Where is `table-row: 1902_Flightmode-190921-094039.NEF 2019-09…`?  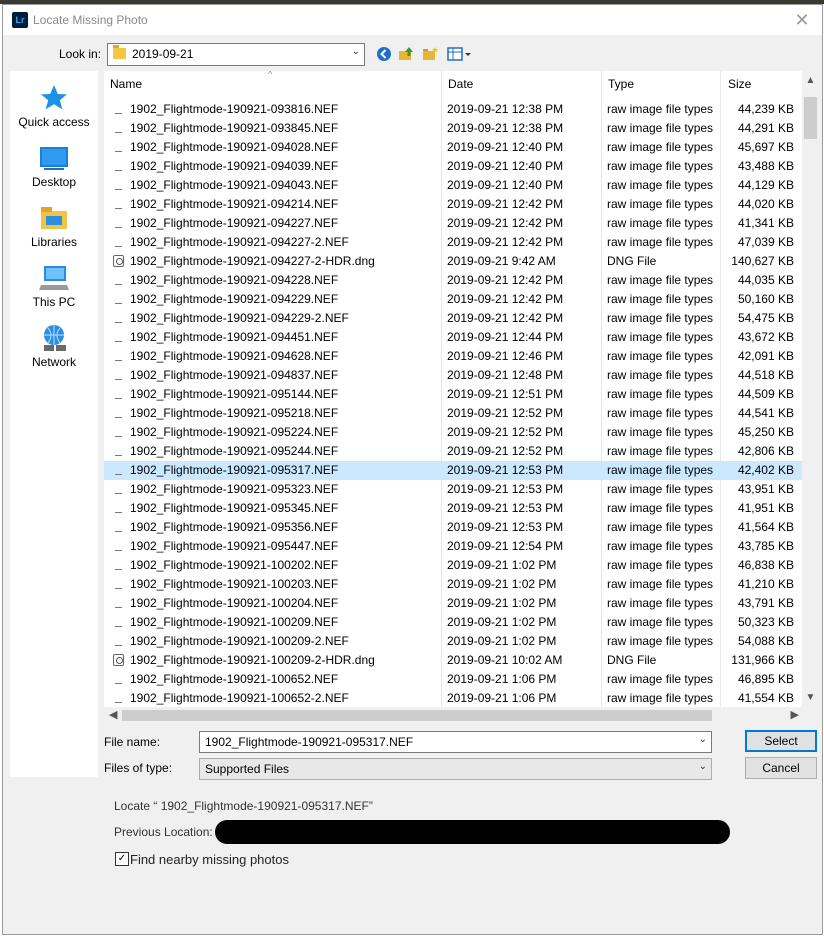
table-row: 1902_Flightmode-190921-094039.NEF 2019-09… is located at coordinates (453, 166).